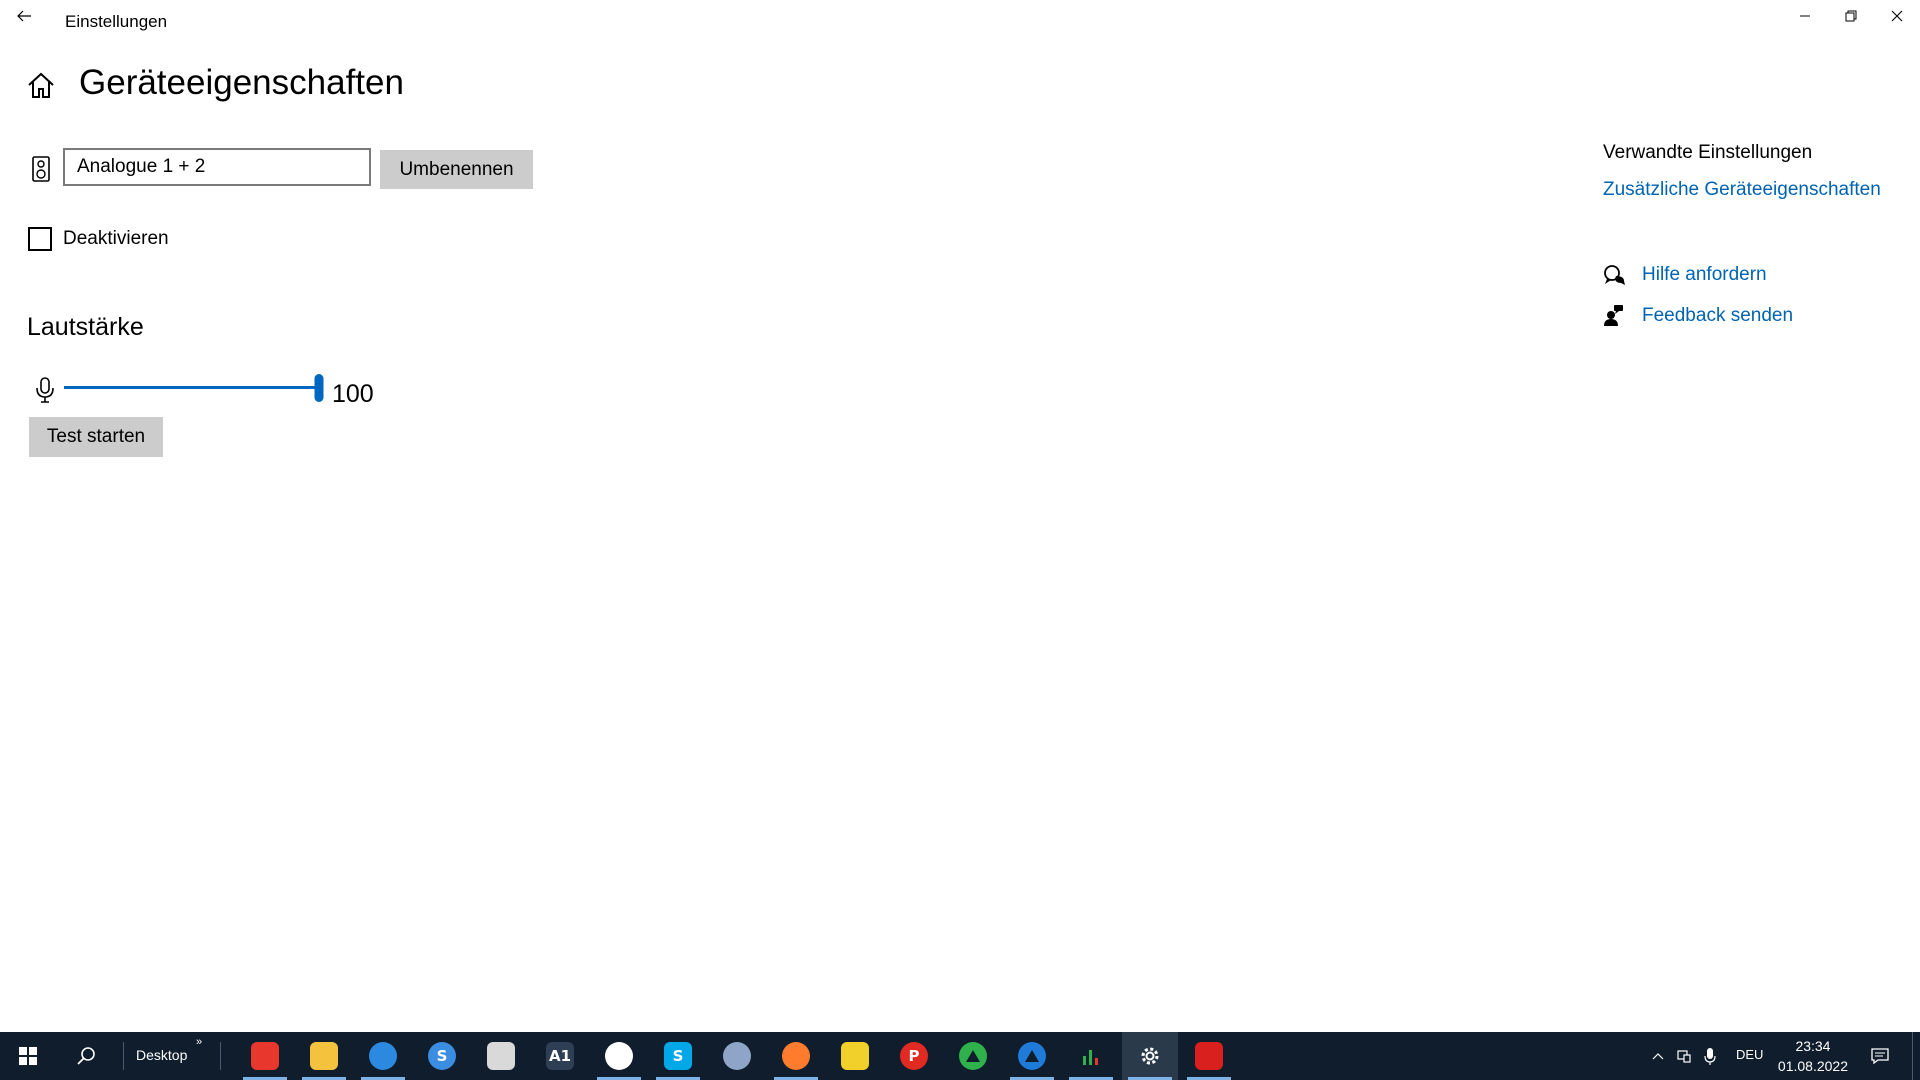 This screenshot has height=1080, width=1920. I want to click on red-tool-icon: P, so click(914, 1056).